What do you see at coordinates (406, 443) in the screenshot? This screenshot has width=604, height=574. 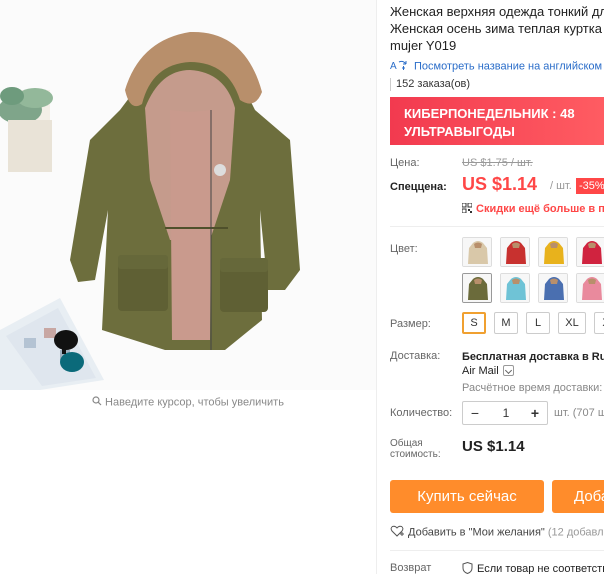 I see `total-label-line-1: Общая` at bounding box center [406, 443].